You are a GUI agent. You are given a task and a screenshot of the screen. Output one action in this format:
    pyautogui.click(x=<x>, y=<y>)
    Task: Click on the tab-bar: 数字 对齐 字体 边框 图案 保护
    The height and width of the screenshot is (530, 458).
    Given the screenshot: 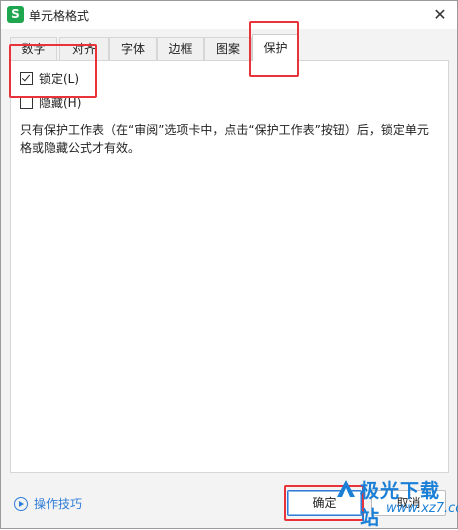 What is the action you would take?
    pyautogui.click(x=228, y=47)
    